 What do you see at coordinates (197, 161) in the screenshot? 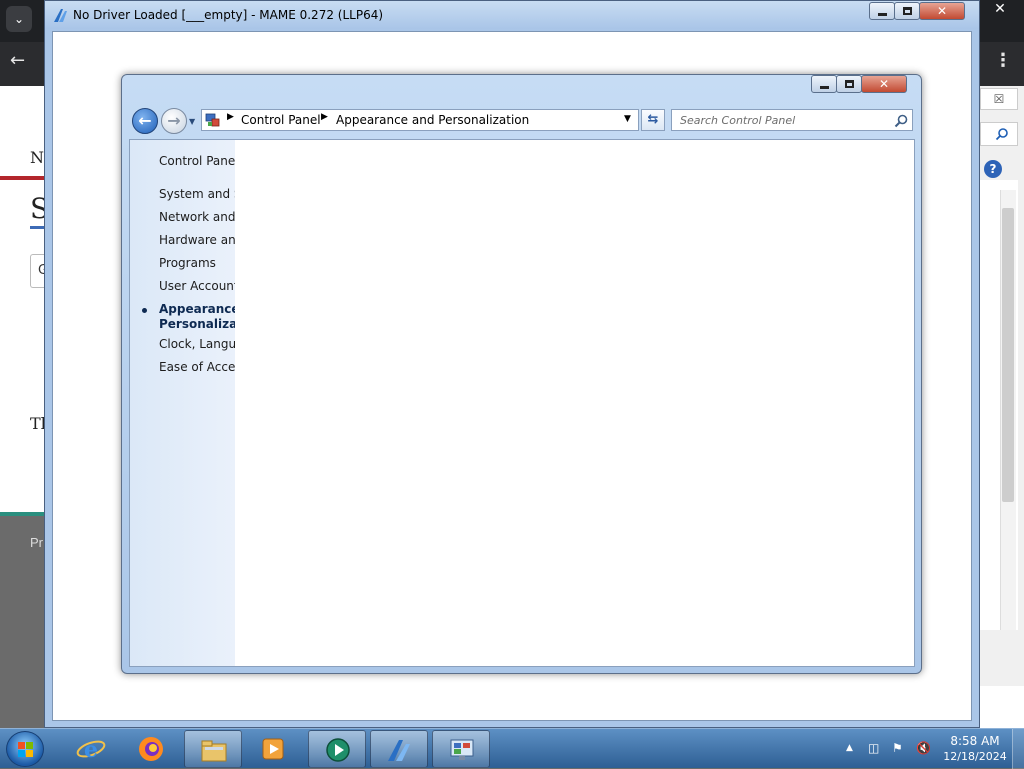
I see `sidebar-item-control-panel-home: Control Panel` at bounding box center [197, 161].